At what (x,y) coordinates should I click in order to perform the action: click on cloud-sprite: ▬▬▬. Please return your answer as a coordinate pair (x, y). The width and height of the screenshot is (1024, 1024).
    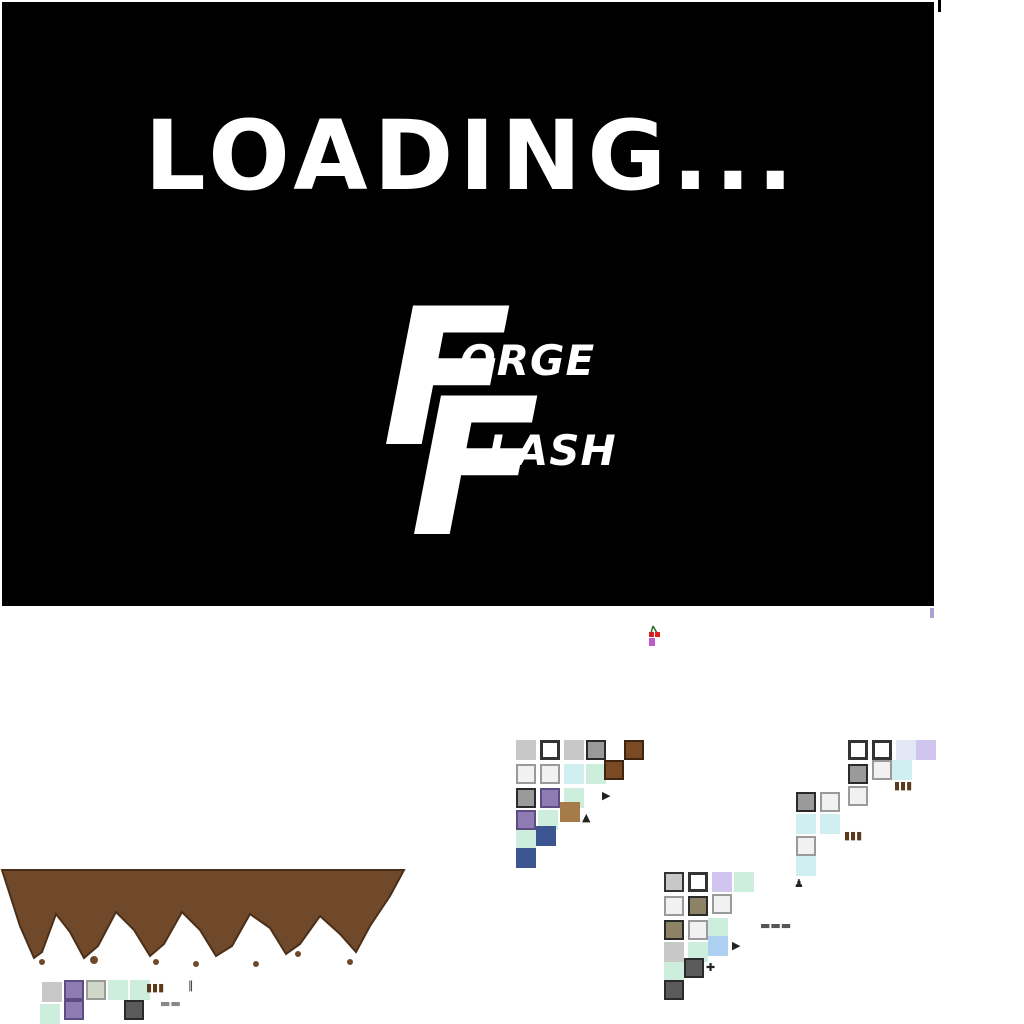
    Looking at the image, I should click on (776, 925).